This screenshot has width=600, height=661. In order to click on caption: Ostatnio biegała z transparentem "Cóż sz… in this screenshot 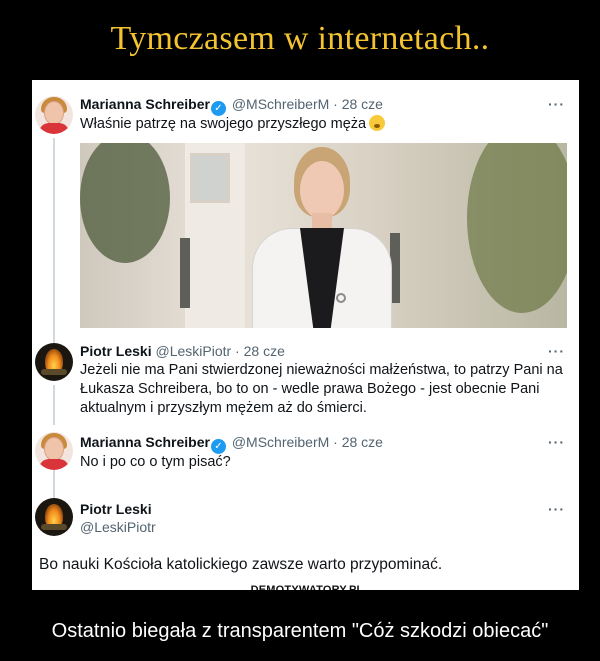, I will do `click(300, 631)`.